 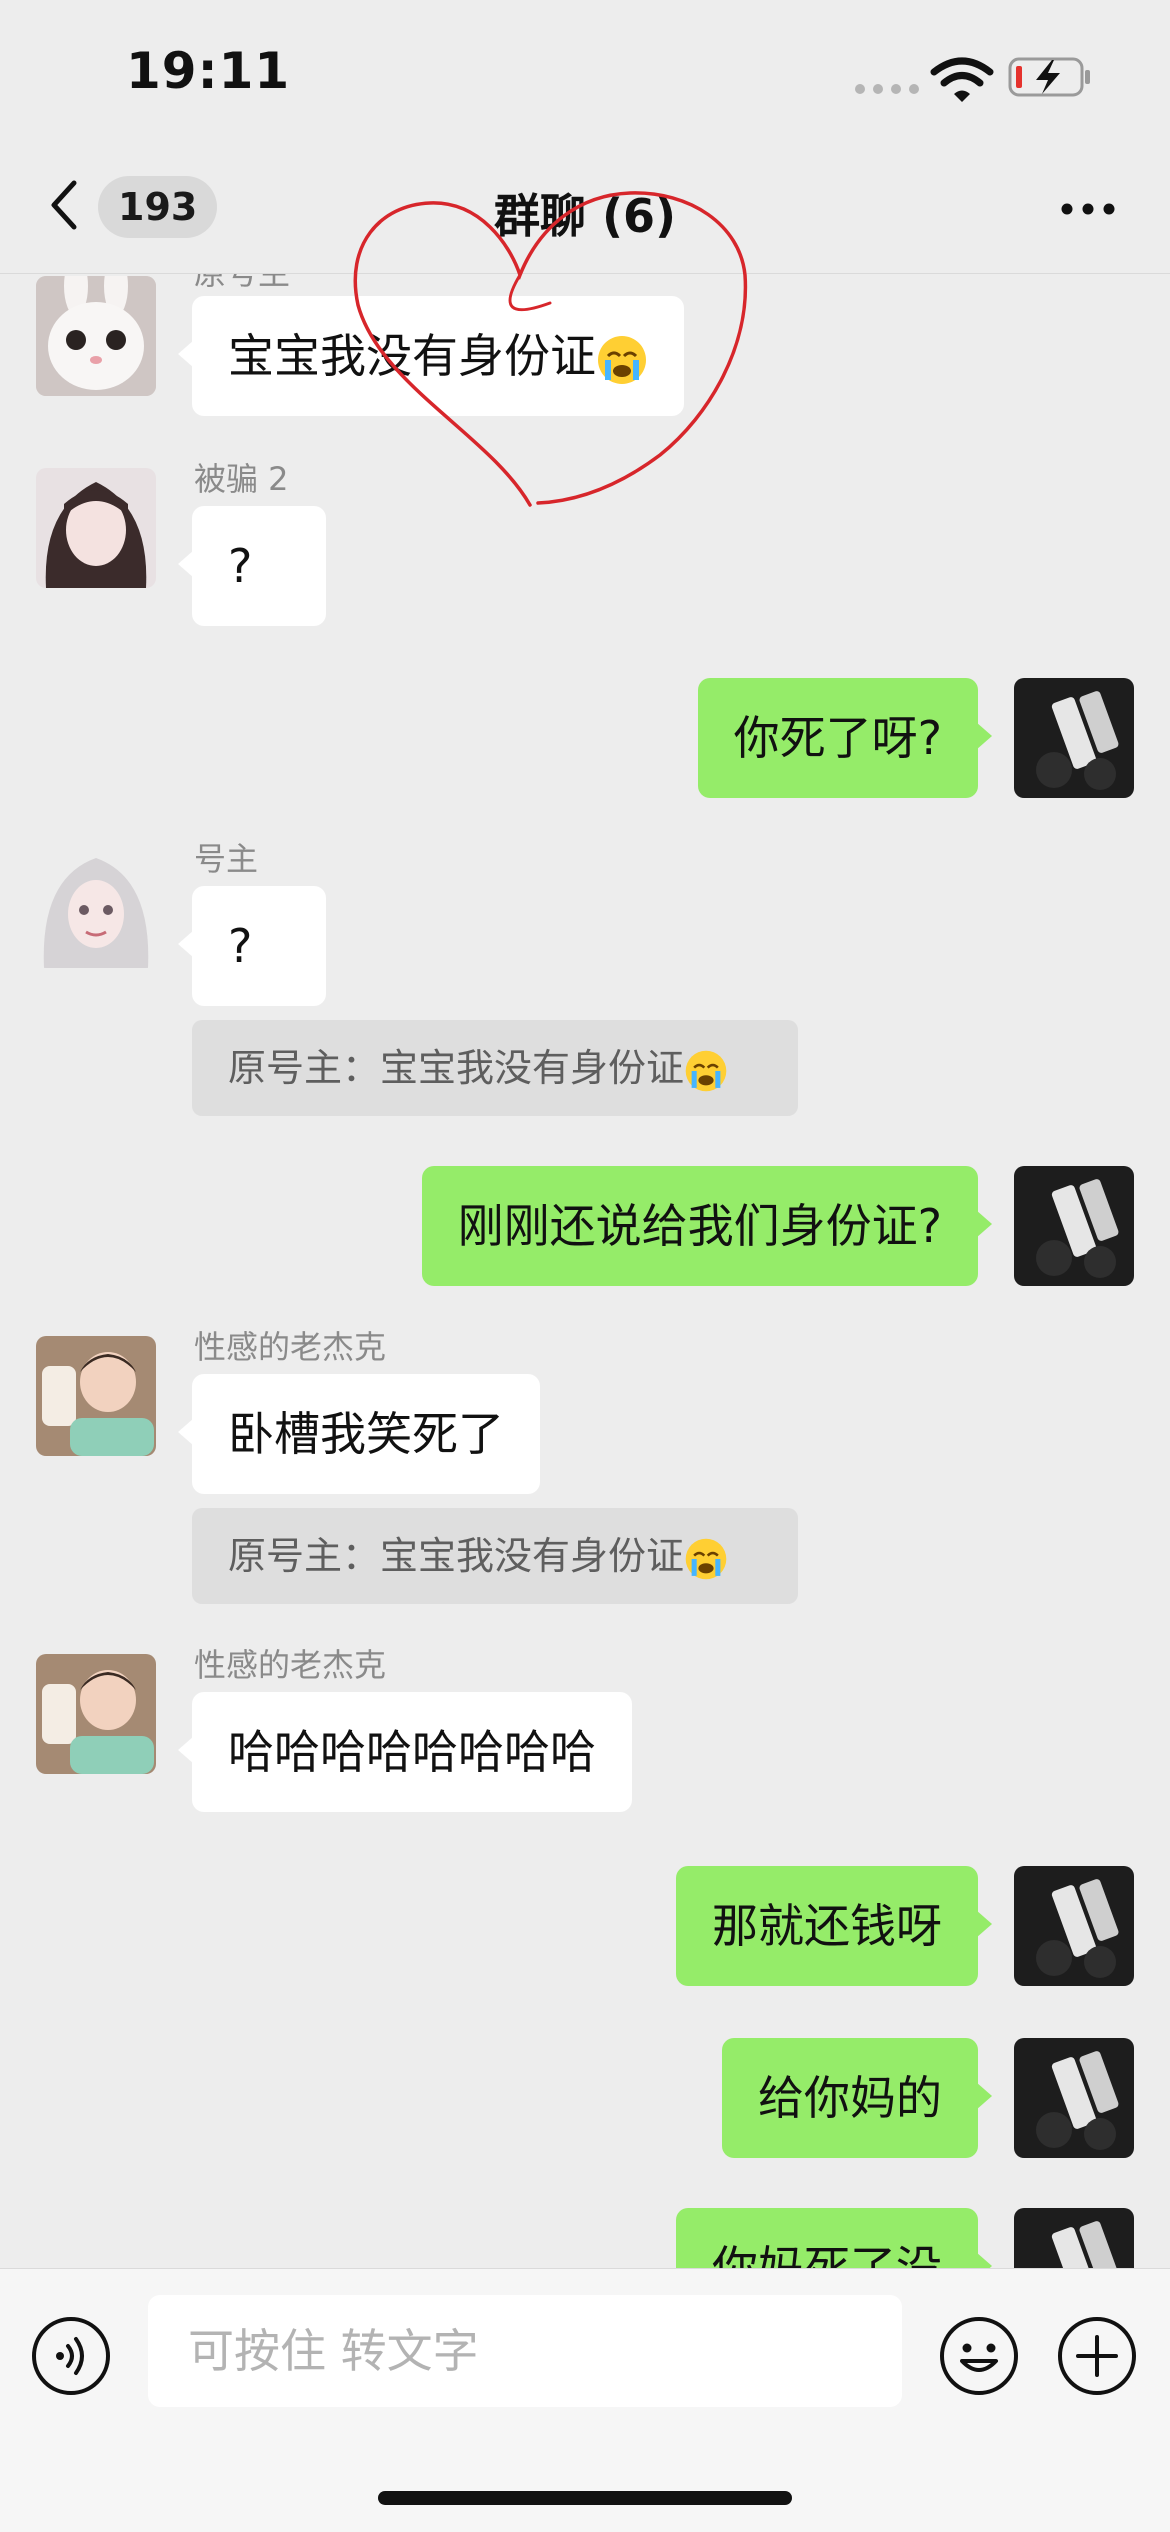 I want to click on message-text: 卧槽我笑死了, so click(x=366, y=1434).